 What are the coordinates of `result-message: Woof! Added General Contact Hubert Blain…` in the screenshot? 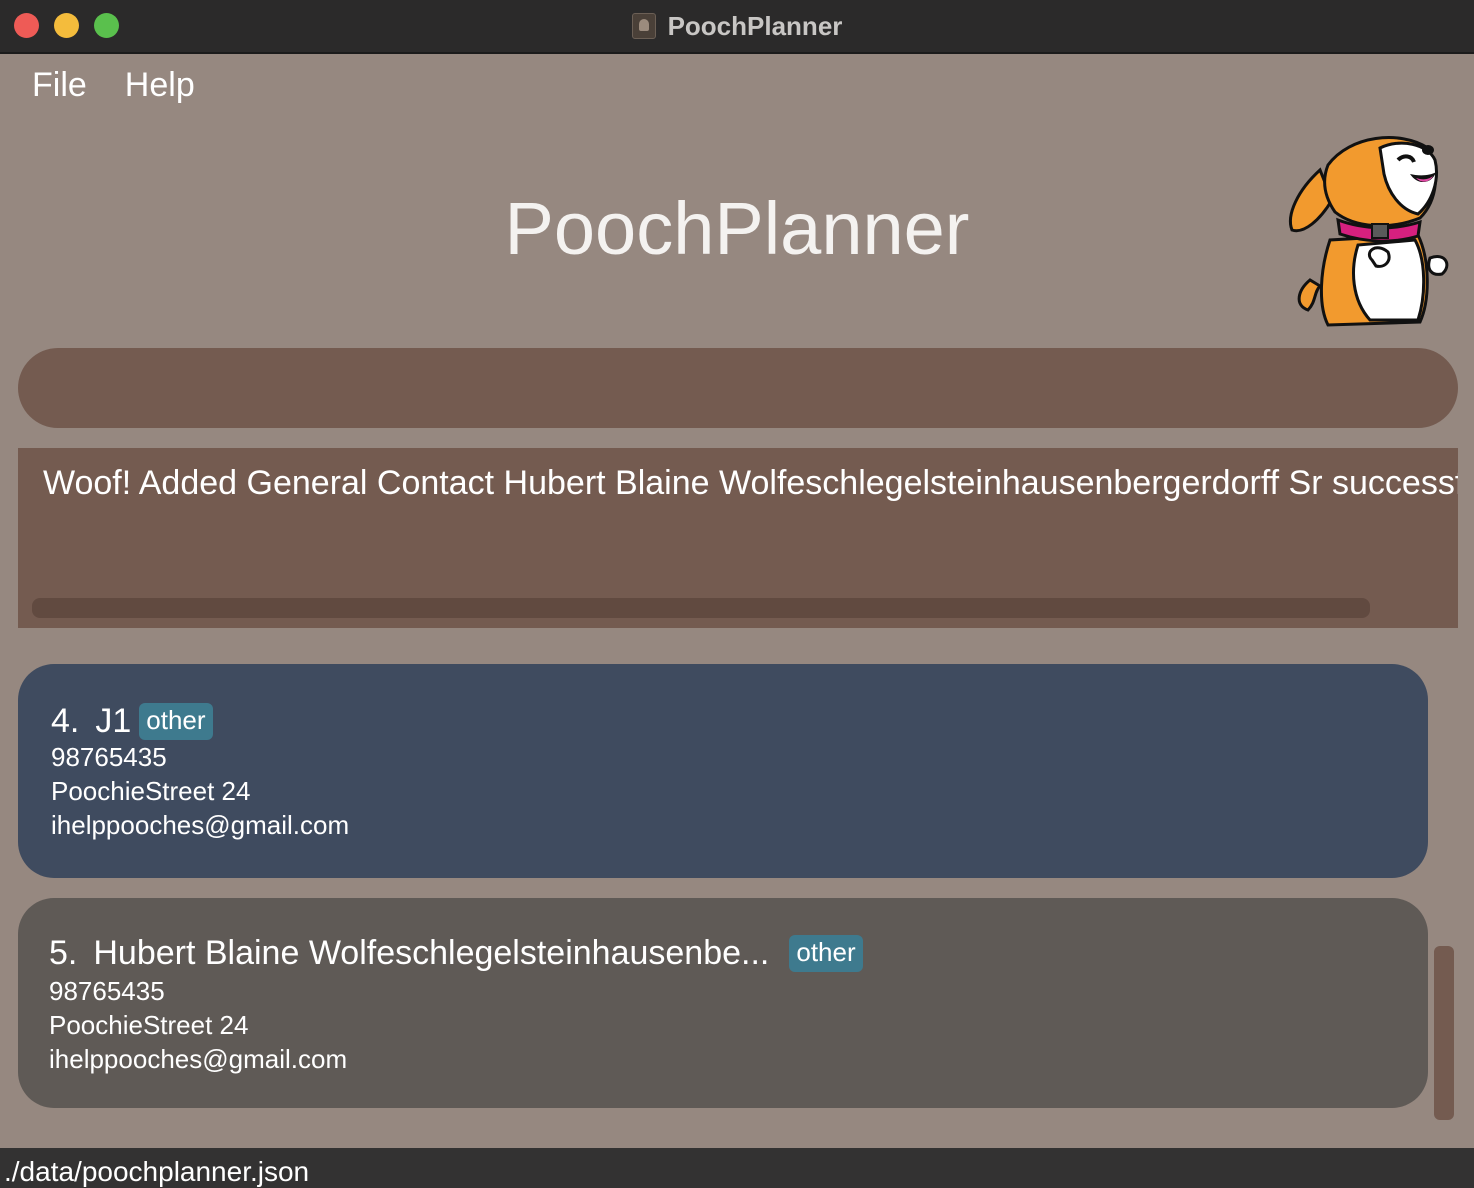 It's located at (750, 483).